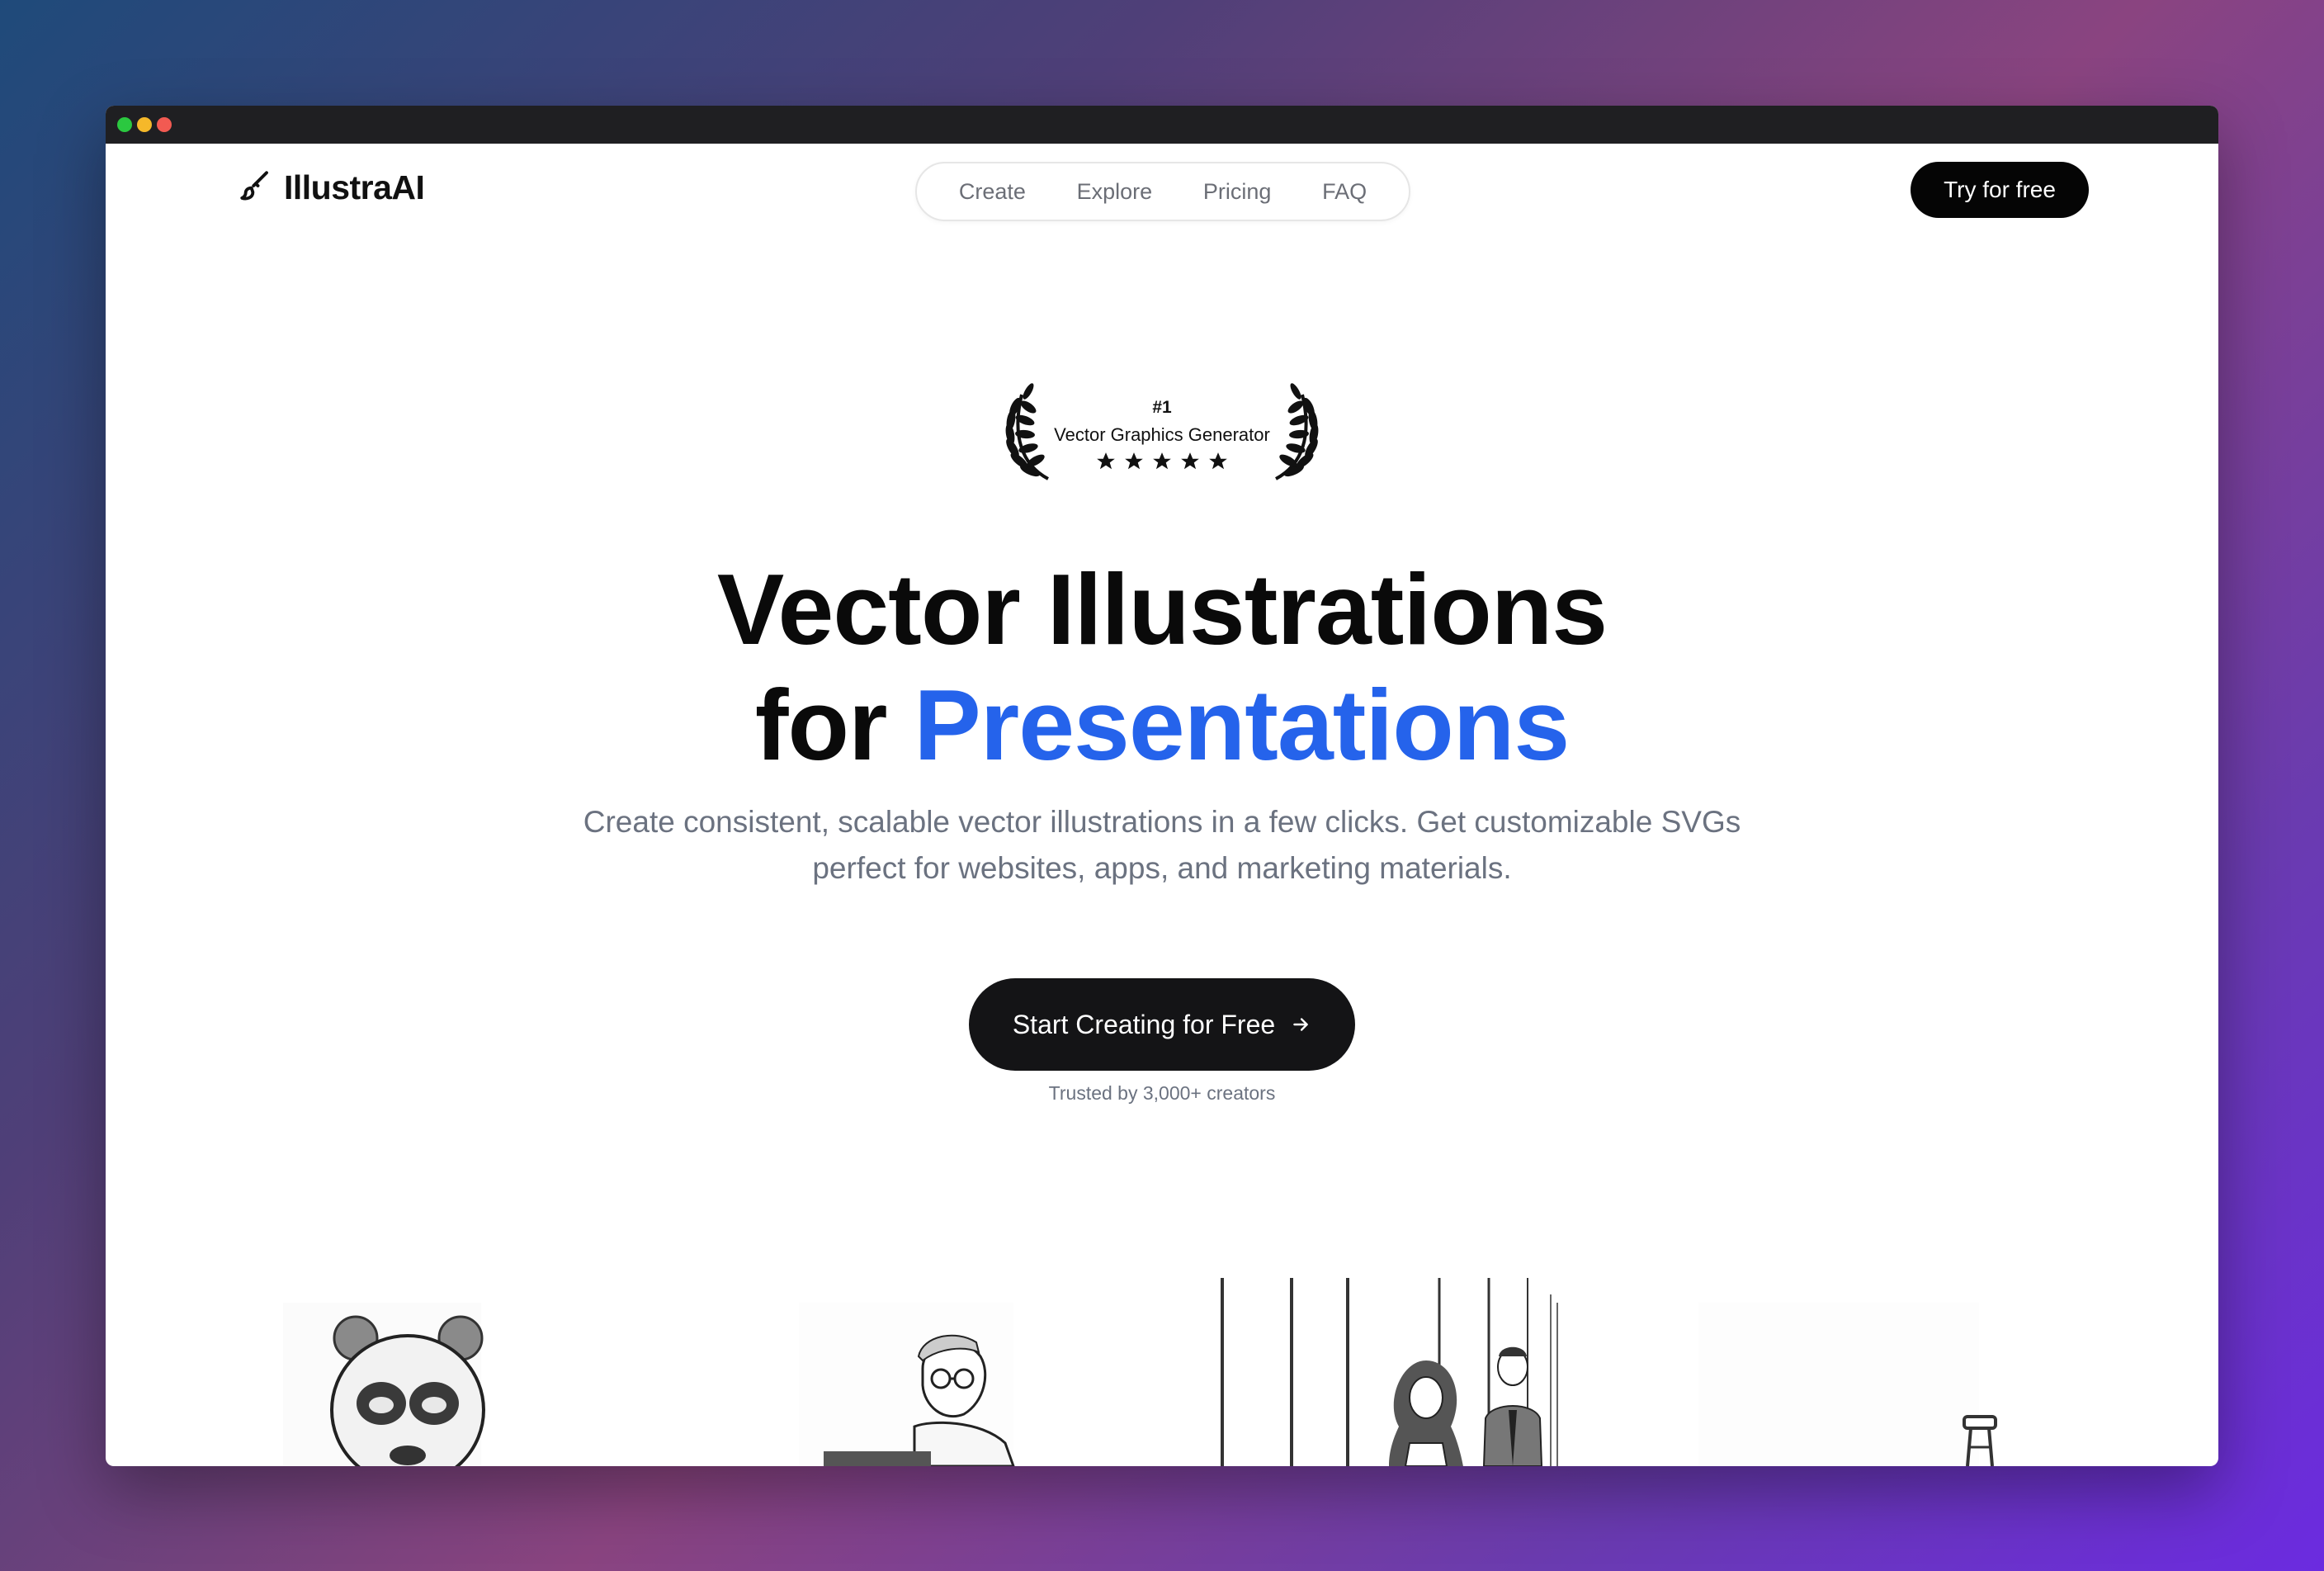 The image size is (2324, 1571). I want to click on award-title: Vector Graphics Generator, so click(1162, 434).